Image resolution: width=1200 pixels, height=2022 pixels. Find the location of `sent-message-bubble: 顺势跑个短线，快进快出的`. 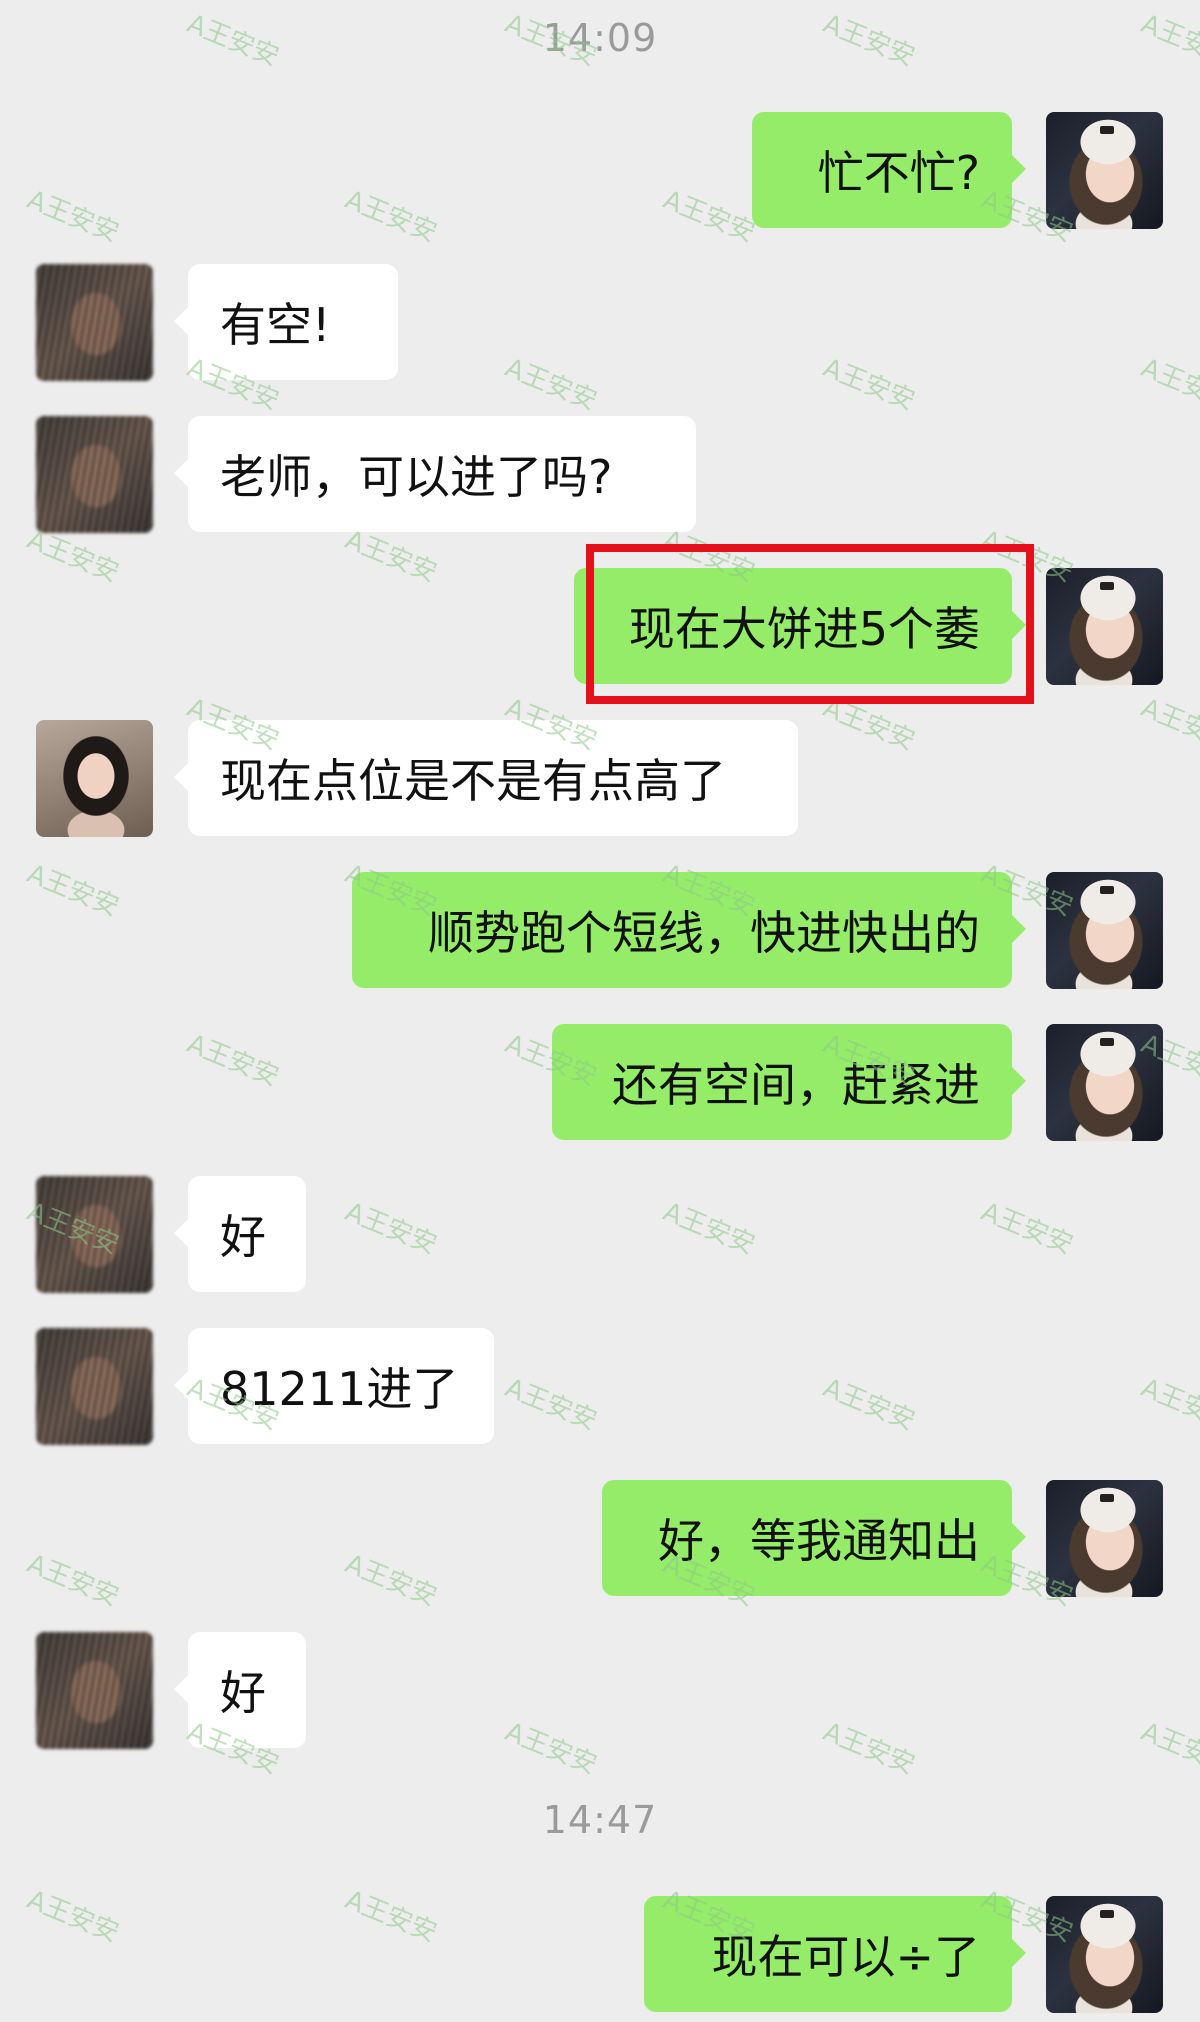

sent-message-bubble: 顺势跑个短线，快进快出的 is located at coordinates (689, 930).